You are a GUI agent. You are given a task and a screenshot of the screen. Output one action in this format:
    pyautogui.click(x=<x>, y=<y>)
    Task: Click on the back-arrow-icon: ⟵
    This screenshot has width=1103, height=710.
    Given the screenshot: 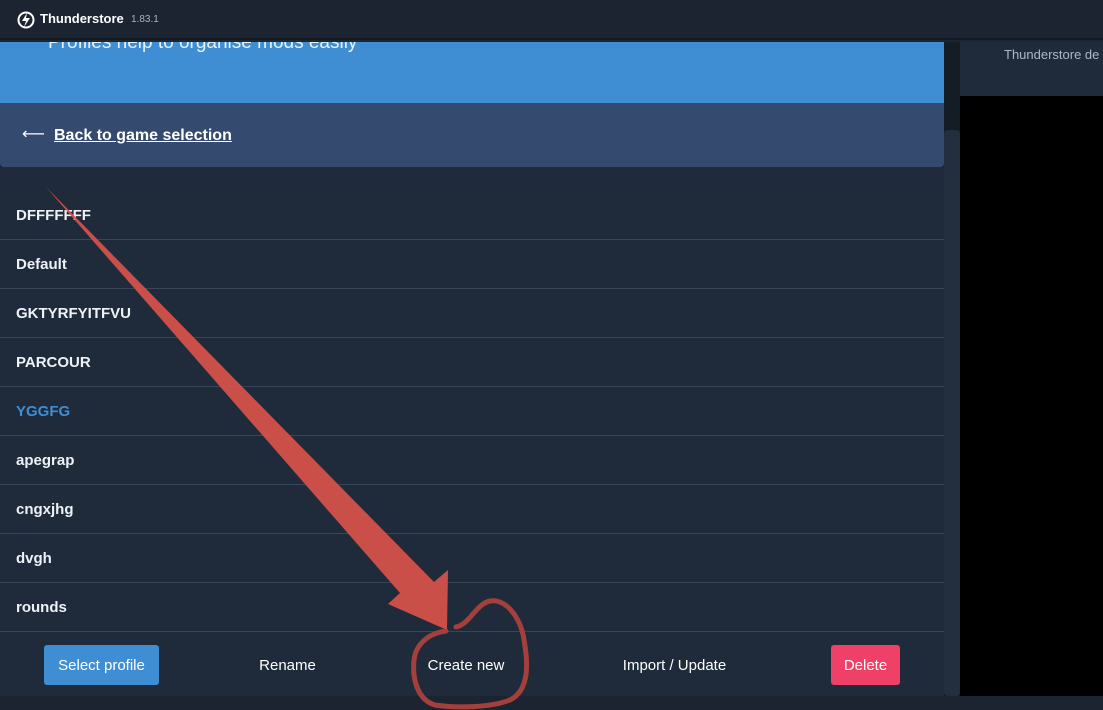 What is the action you would take?
    pyautogui.click(x=33, y=134)
    